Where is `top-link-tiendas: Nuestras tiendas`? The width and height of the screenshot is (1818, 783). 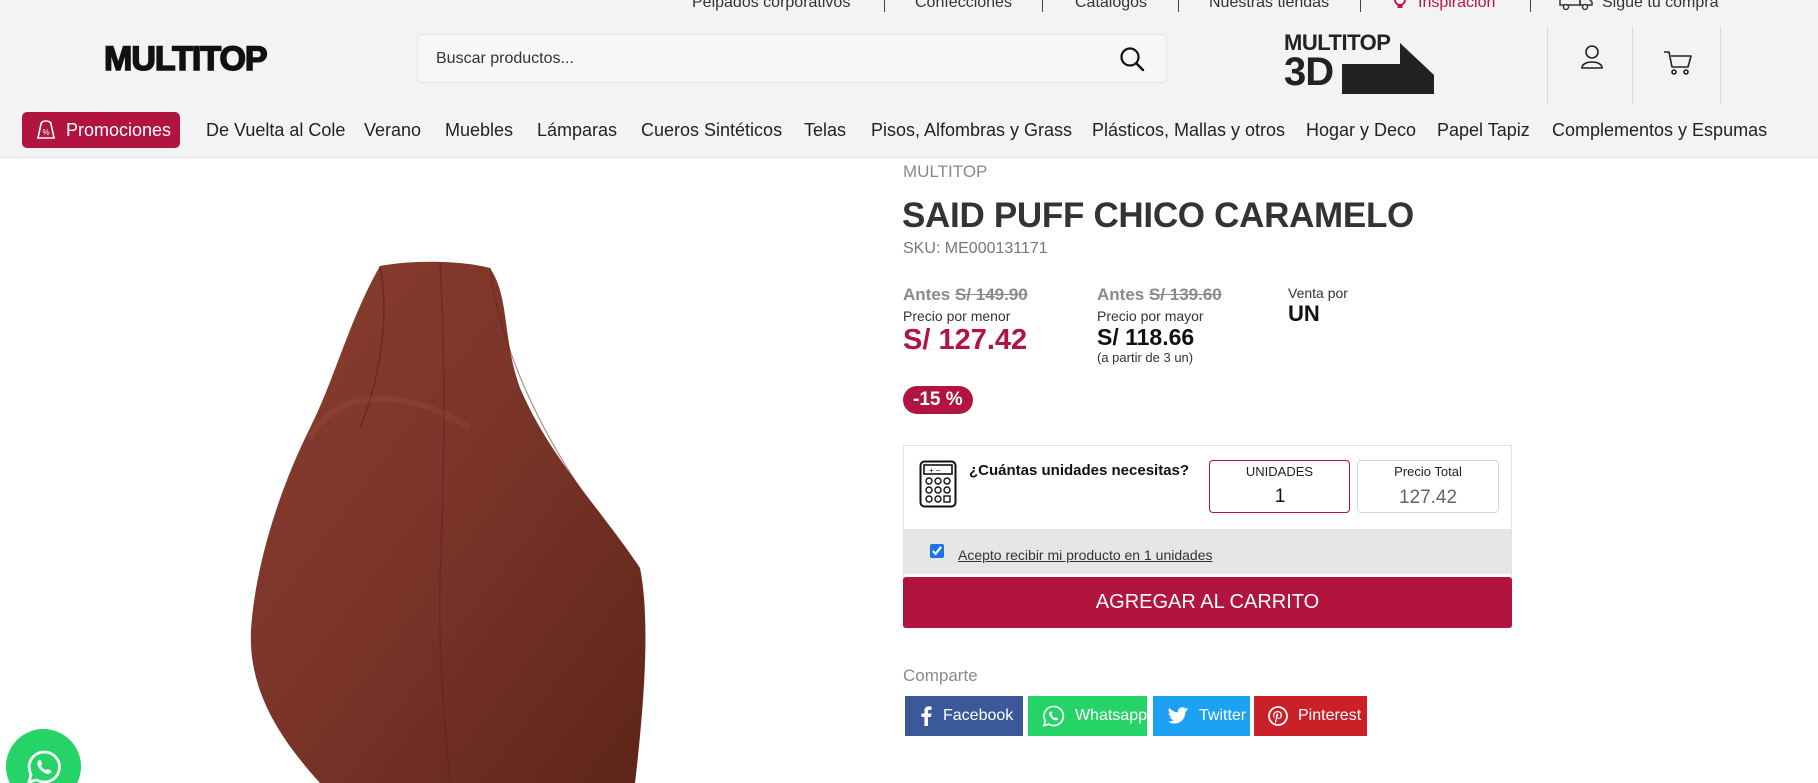
top-link-tiendas: Nuestras tiendas is located at coordinates (1269, 6).